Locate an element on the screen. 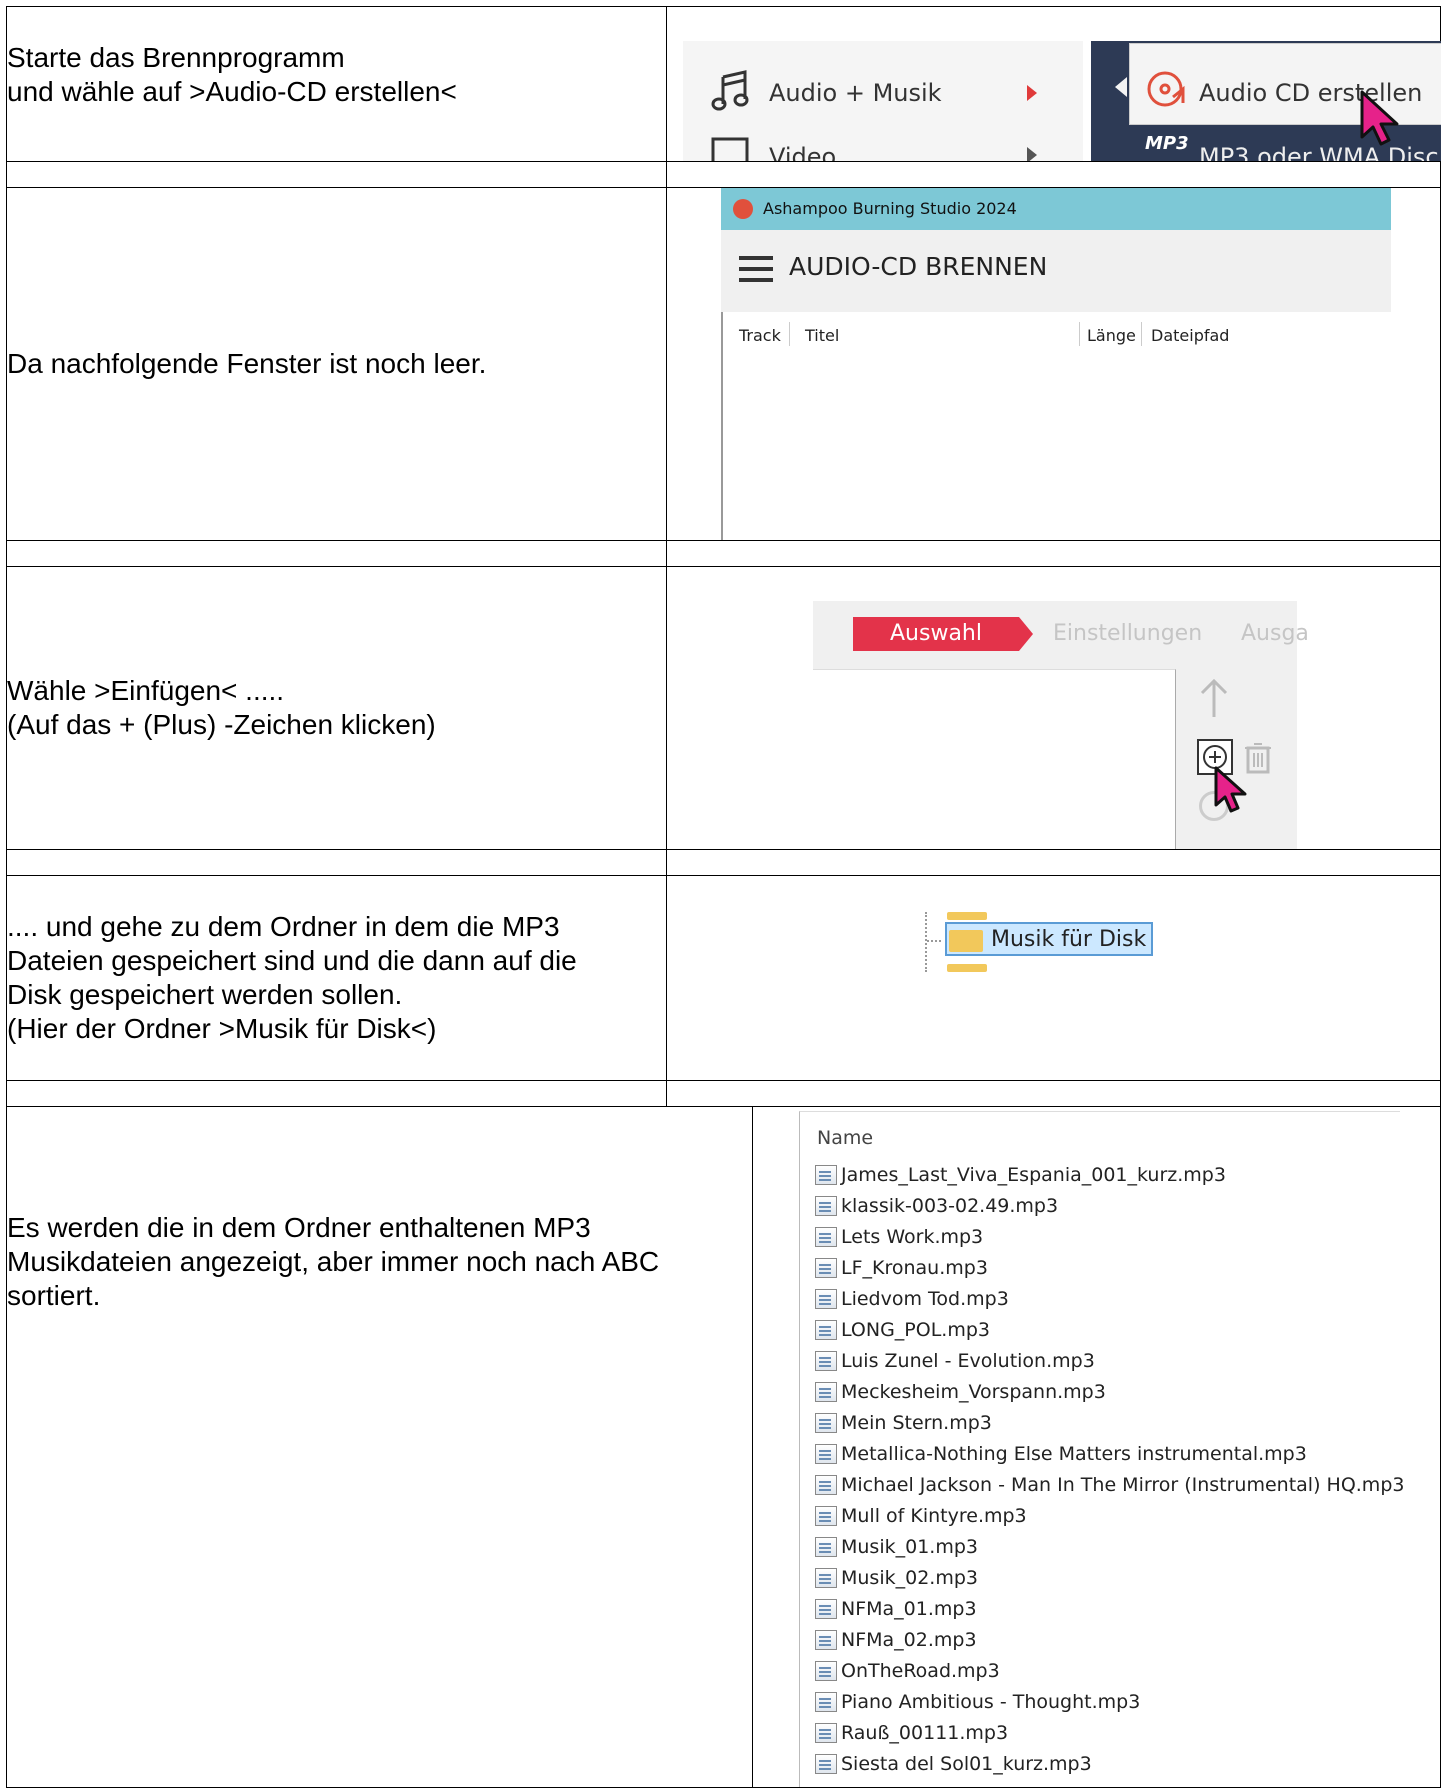  list-item: LONG_POL.mp3 is located at coordinates (1109, 1329).